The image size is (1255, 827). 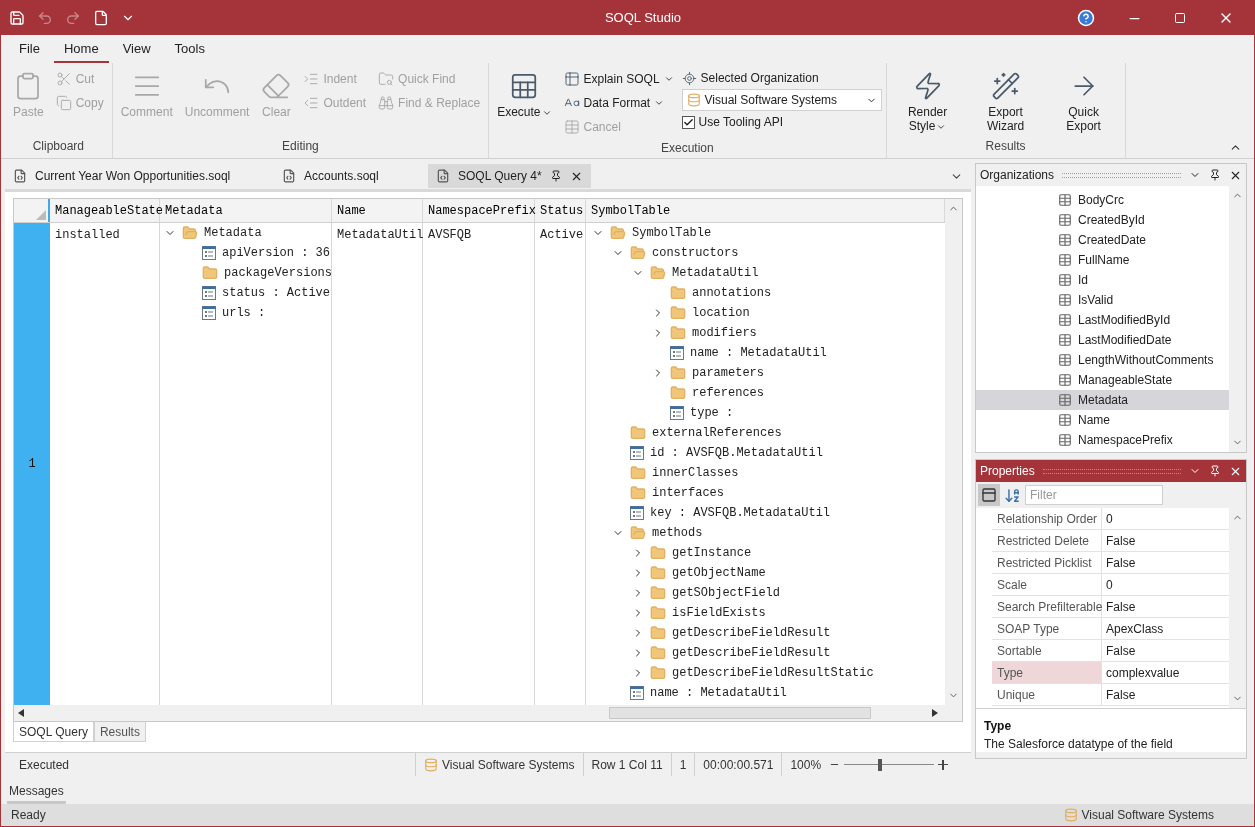 What do you see at coordinates (53, 732) in the screenshot?
I see `editor-mode-tab: SOQL Query` at bounding box center [53, 732].